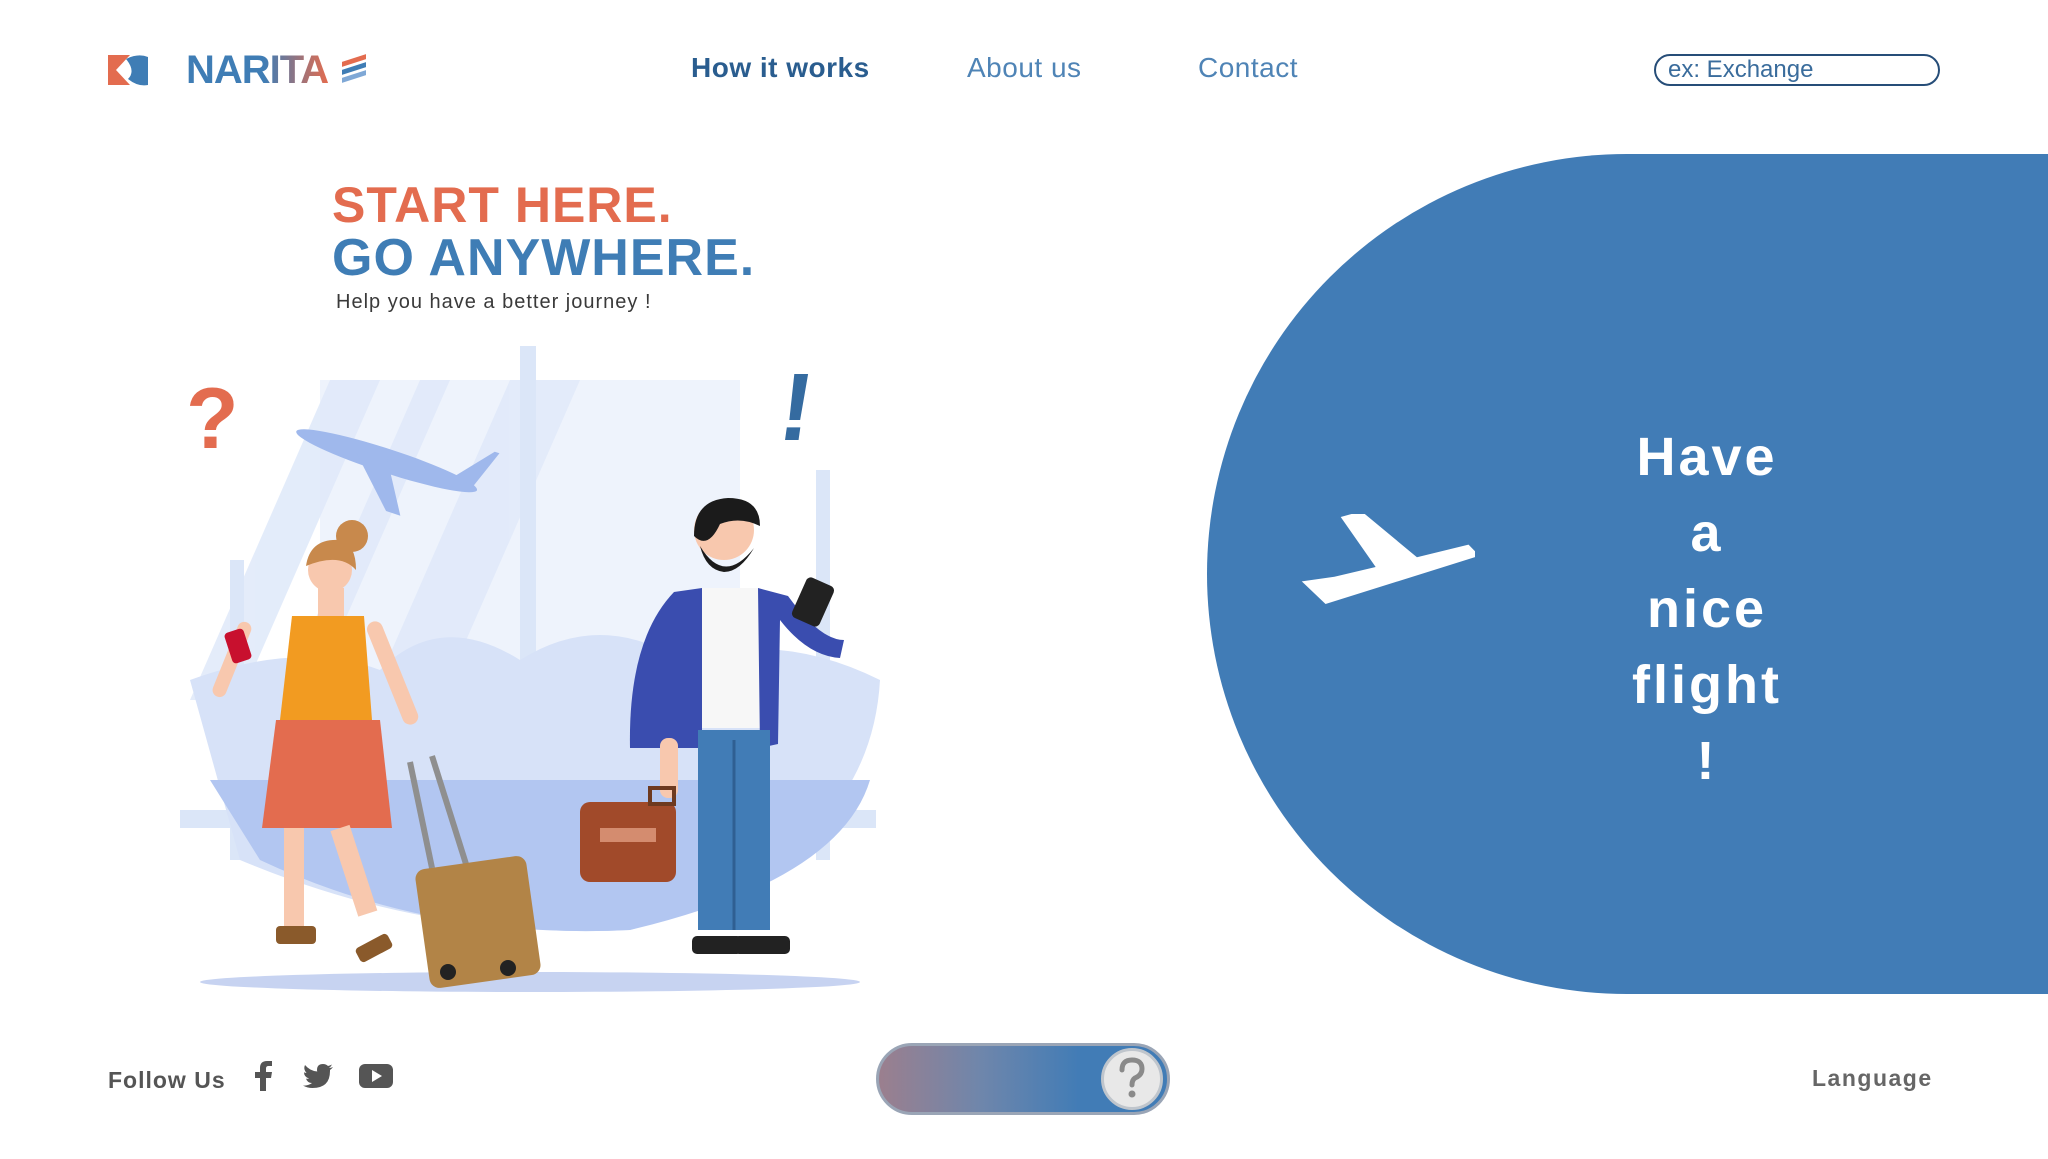 This screenshot has height=1159, width=2048. I want to click on greeting-line: a, so click(1707, 533).